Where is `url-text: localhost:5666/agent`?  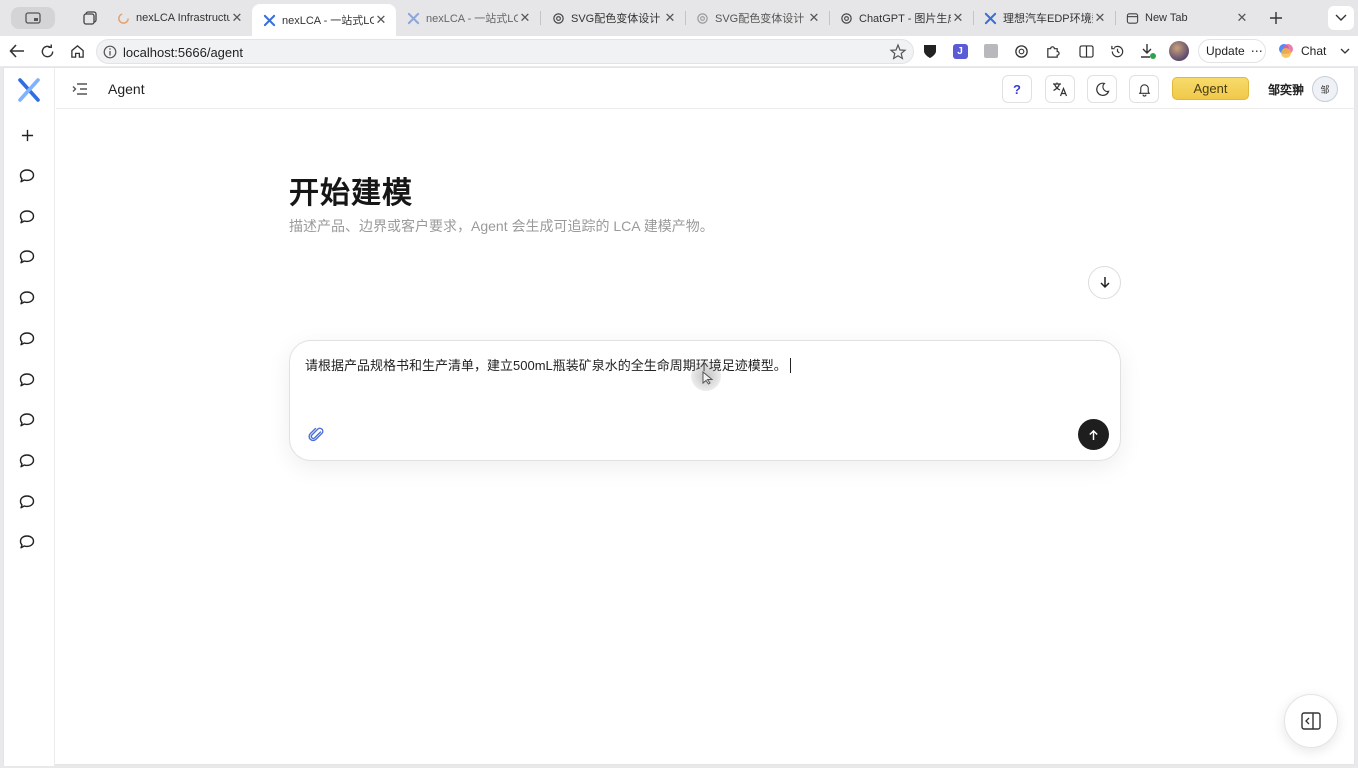 url-text: localhost:5666/agent is located at coordinates (183, 52).